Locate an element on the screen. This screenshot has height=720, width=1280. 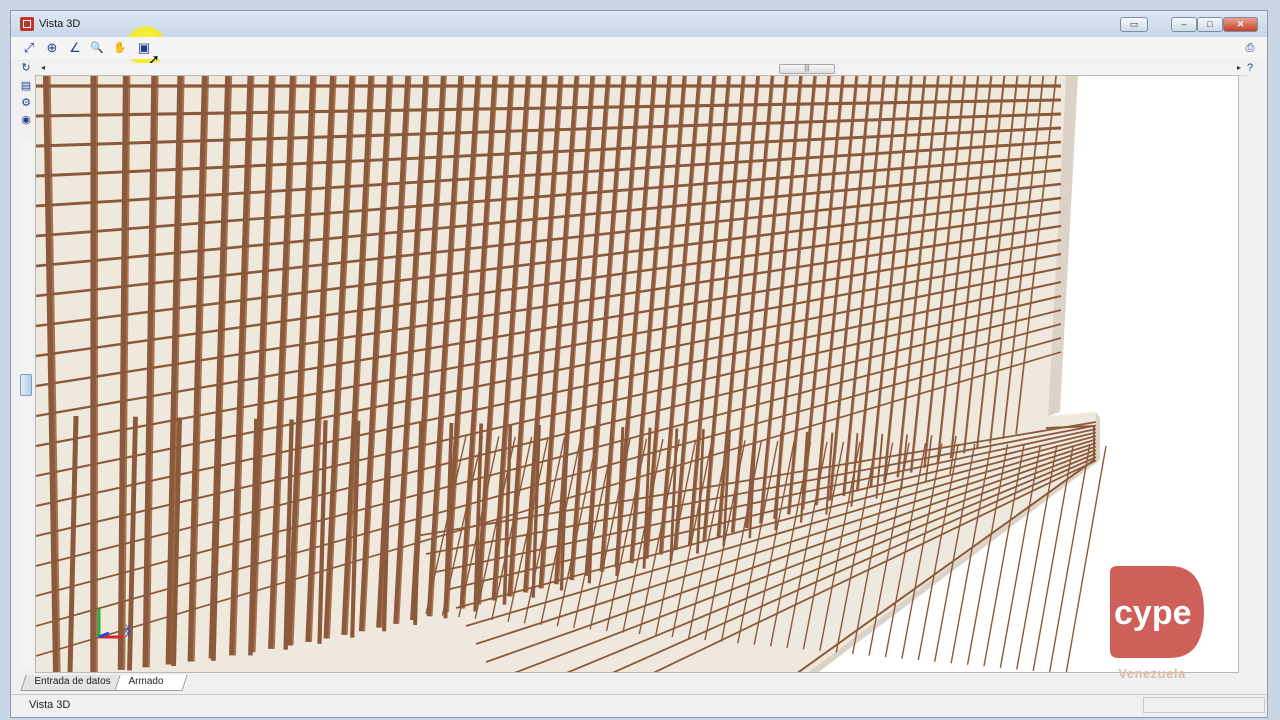
cype-logo: cype Venezuela is located at coordinates (1155, 622).